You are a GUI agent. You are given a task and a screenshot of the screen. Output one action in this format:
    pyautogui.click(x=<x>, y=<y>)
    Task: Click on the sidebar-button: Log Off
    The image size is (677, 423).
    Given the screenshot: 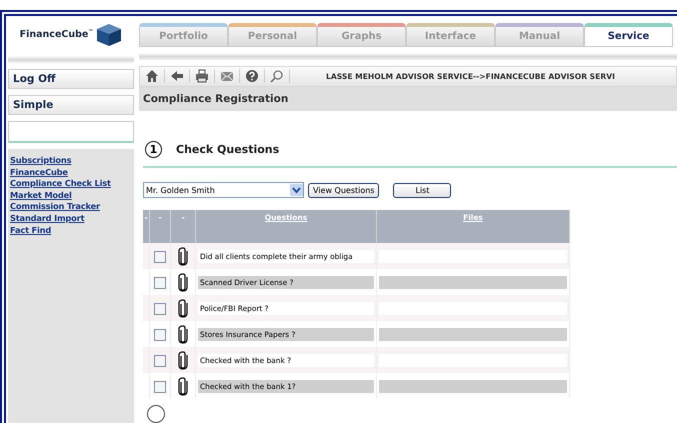 What is the action you would take?
    pyautogui.click(x=71, y=79)
    